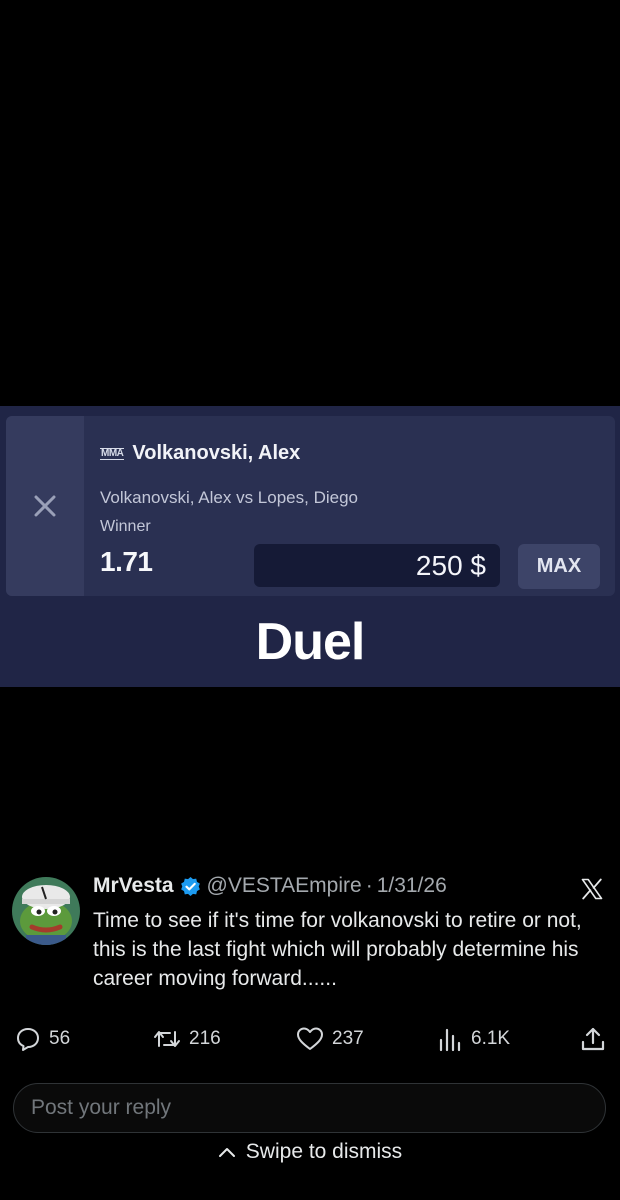  Describe the element at coordinates (229, 497) in the screenshot. I see `event-name: Volkanovski, Alex vs Lopes, Diego` at that location.